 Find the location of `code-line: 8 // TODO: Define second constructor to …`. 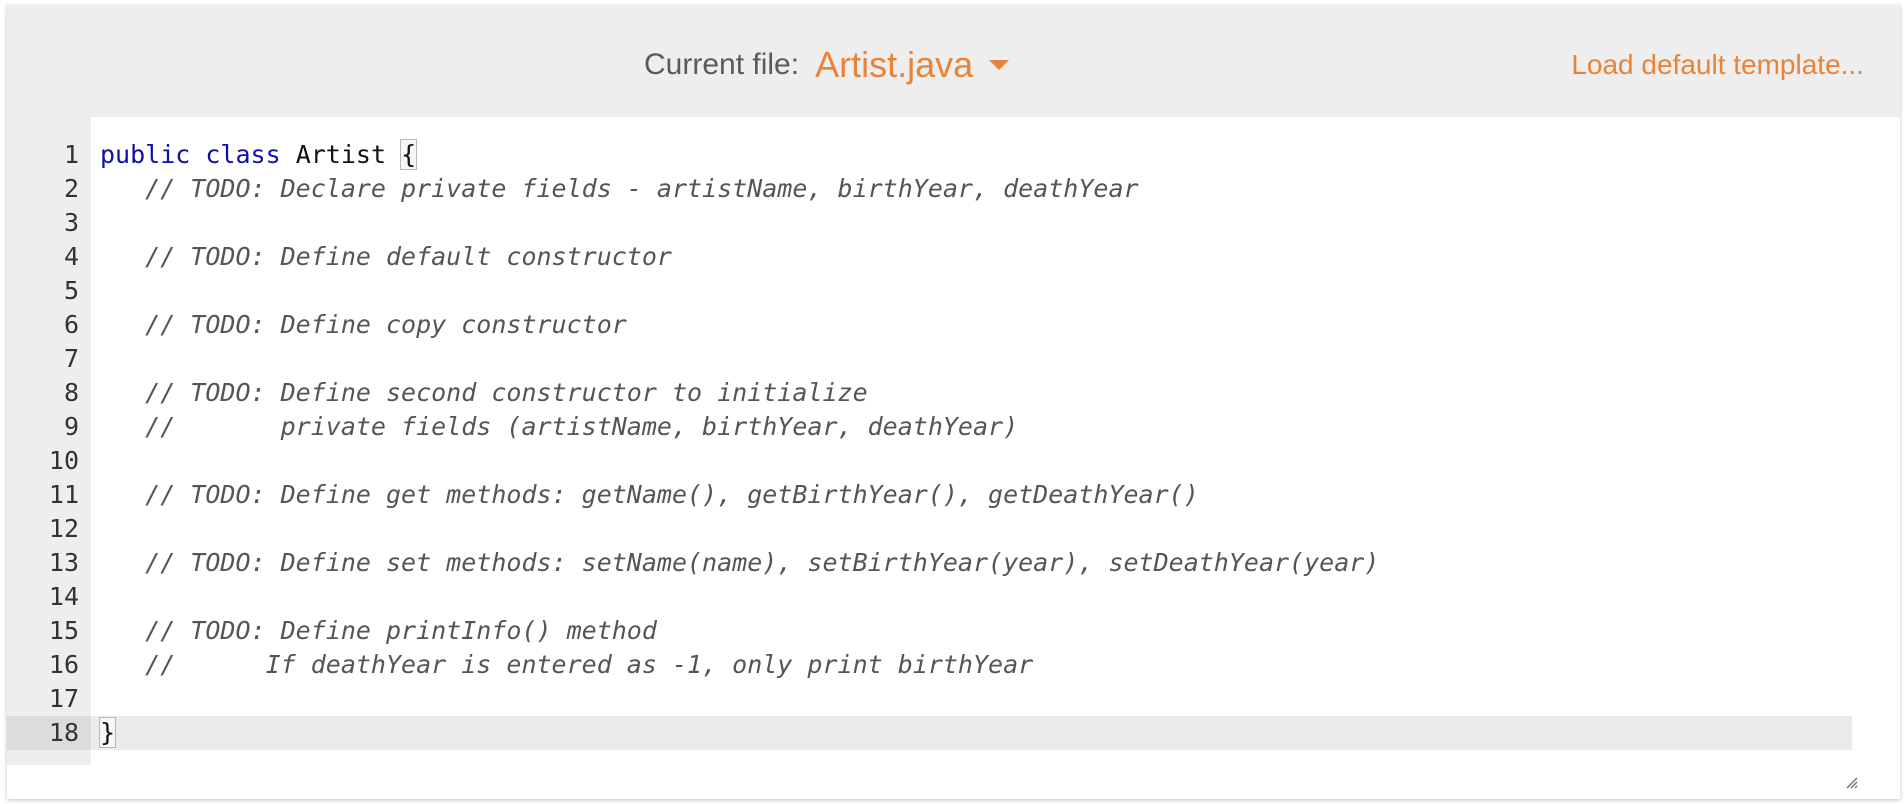

code-line: 8 // TODO: Define second constructor to … is located at coordinates (953, 393).